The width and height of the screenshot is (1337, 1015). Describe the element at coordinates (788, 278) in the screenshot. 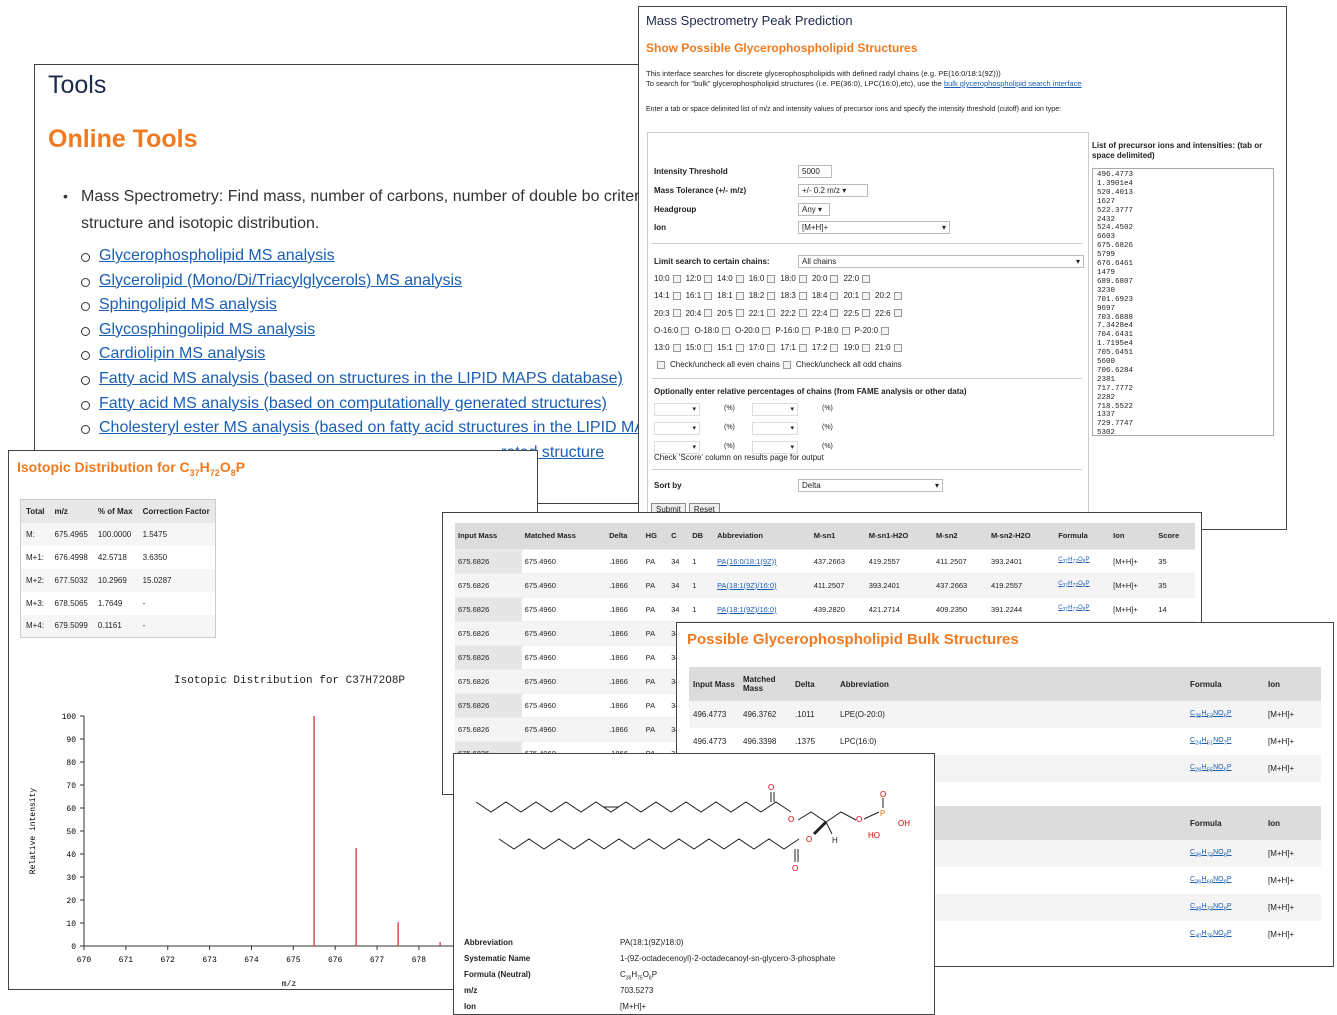

I see `chain-label: 18:0` at that location.